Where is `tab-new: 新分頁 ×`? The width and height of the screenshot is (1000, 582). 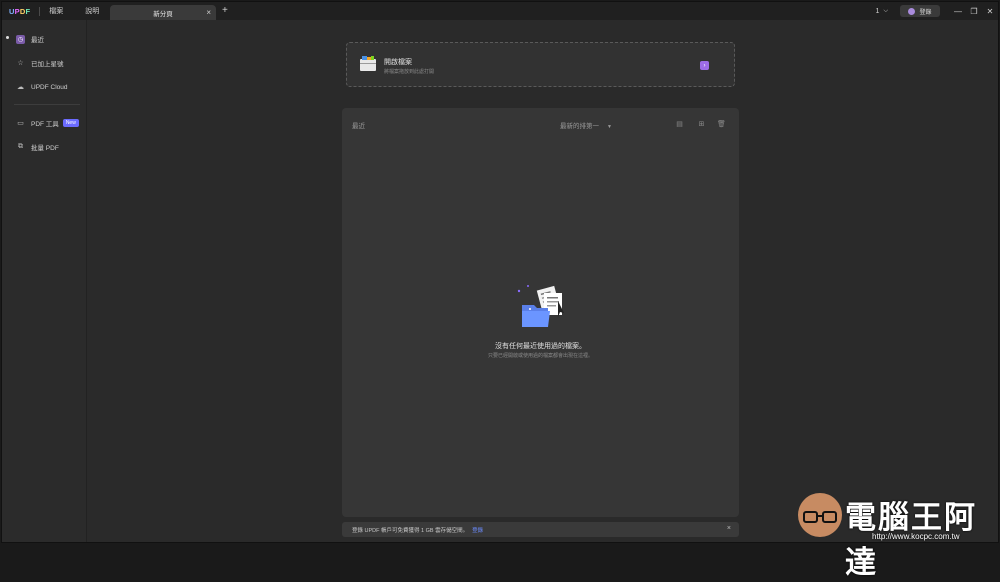
tab-new: 新分頁 × is located at coordinates (163, 12).